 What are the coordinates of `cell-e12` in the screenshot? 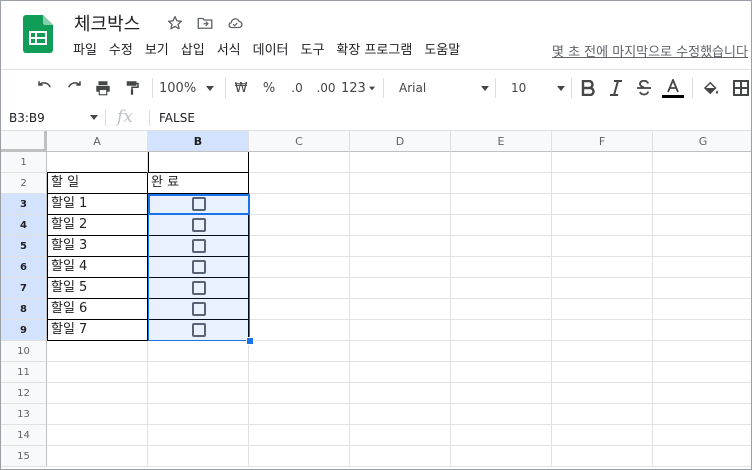 It's located at (501, 393).